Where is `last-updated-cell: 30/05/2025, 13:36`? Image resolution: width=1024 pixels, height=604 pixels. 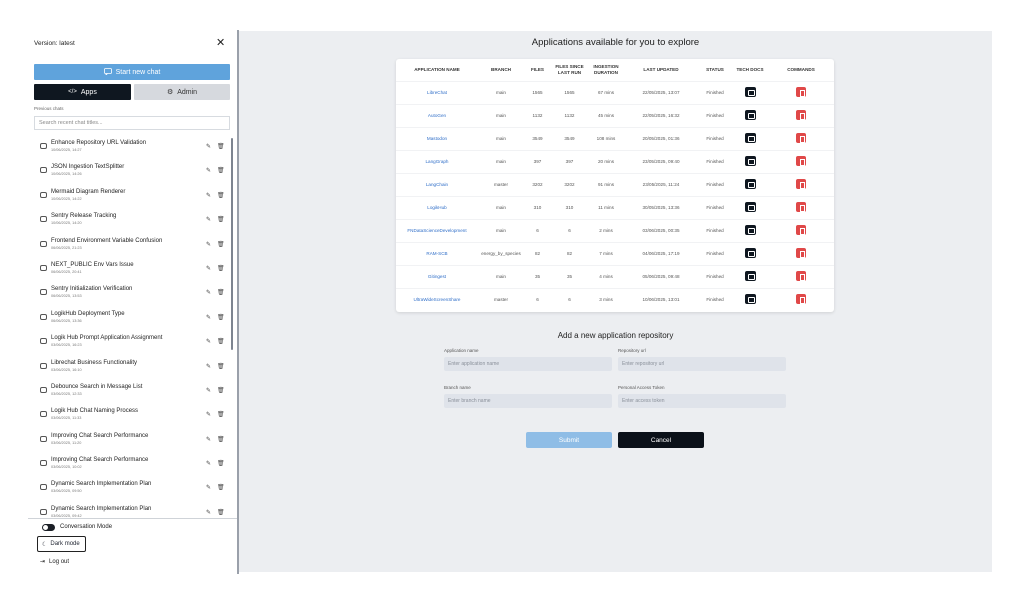
last-updated-cell: 30/05/2025, 13:36 is located at coordinates (661, 207).